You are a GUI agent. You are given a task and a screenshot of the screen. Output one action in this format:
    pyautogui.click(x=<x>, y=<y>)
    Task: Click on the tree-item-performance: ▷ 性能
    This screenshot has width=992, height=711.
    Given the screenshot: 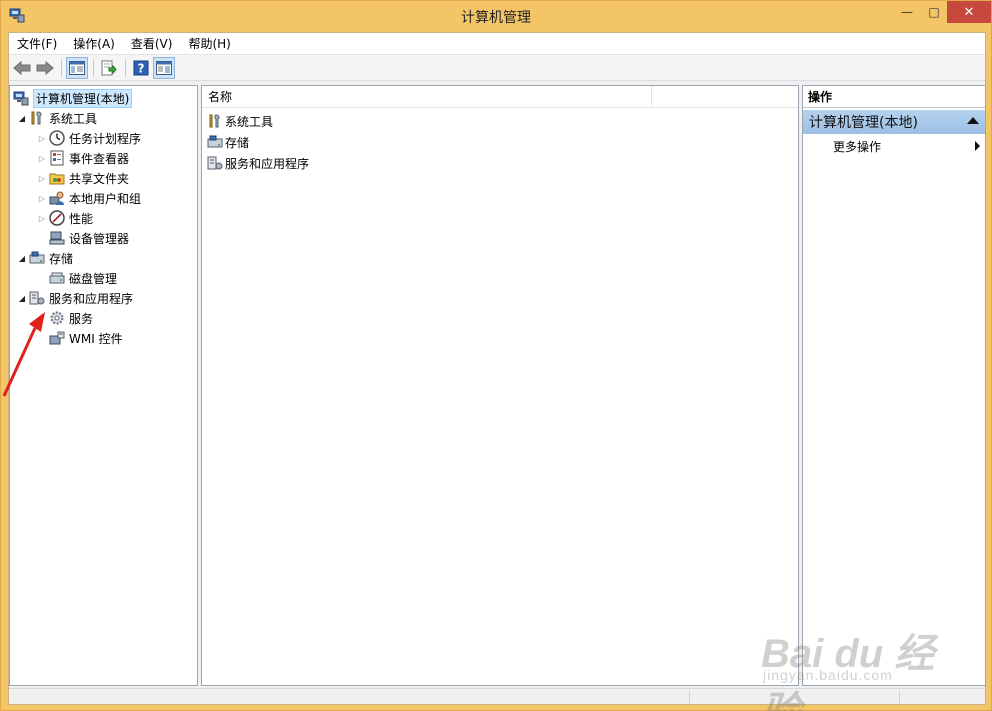 What is the action you would take?
    pyautogui.click(x=64, y=218)
    